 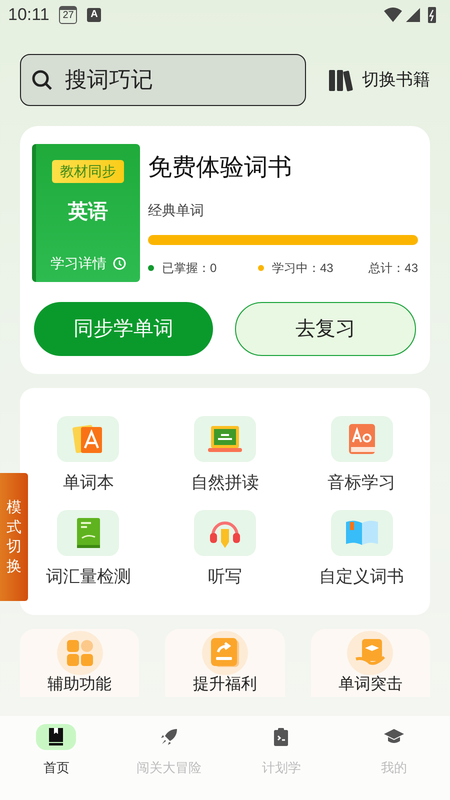 What do you see at coordinates (42, 80) in the screenshot?
I see `search-icon` at bounding box center [42, 80].